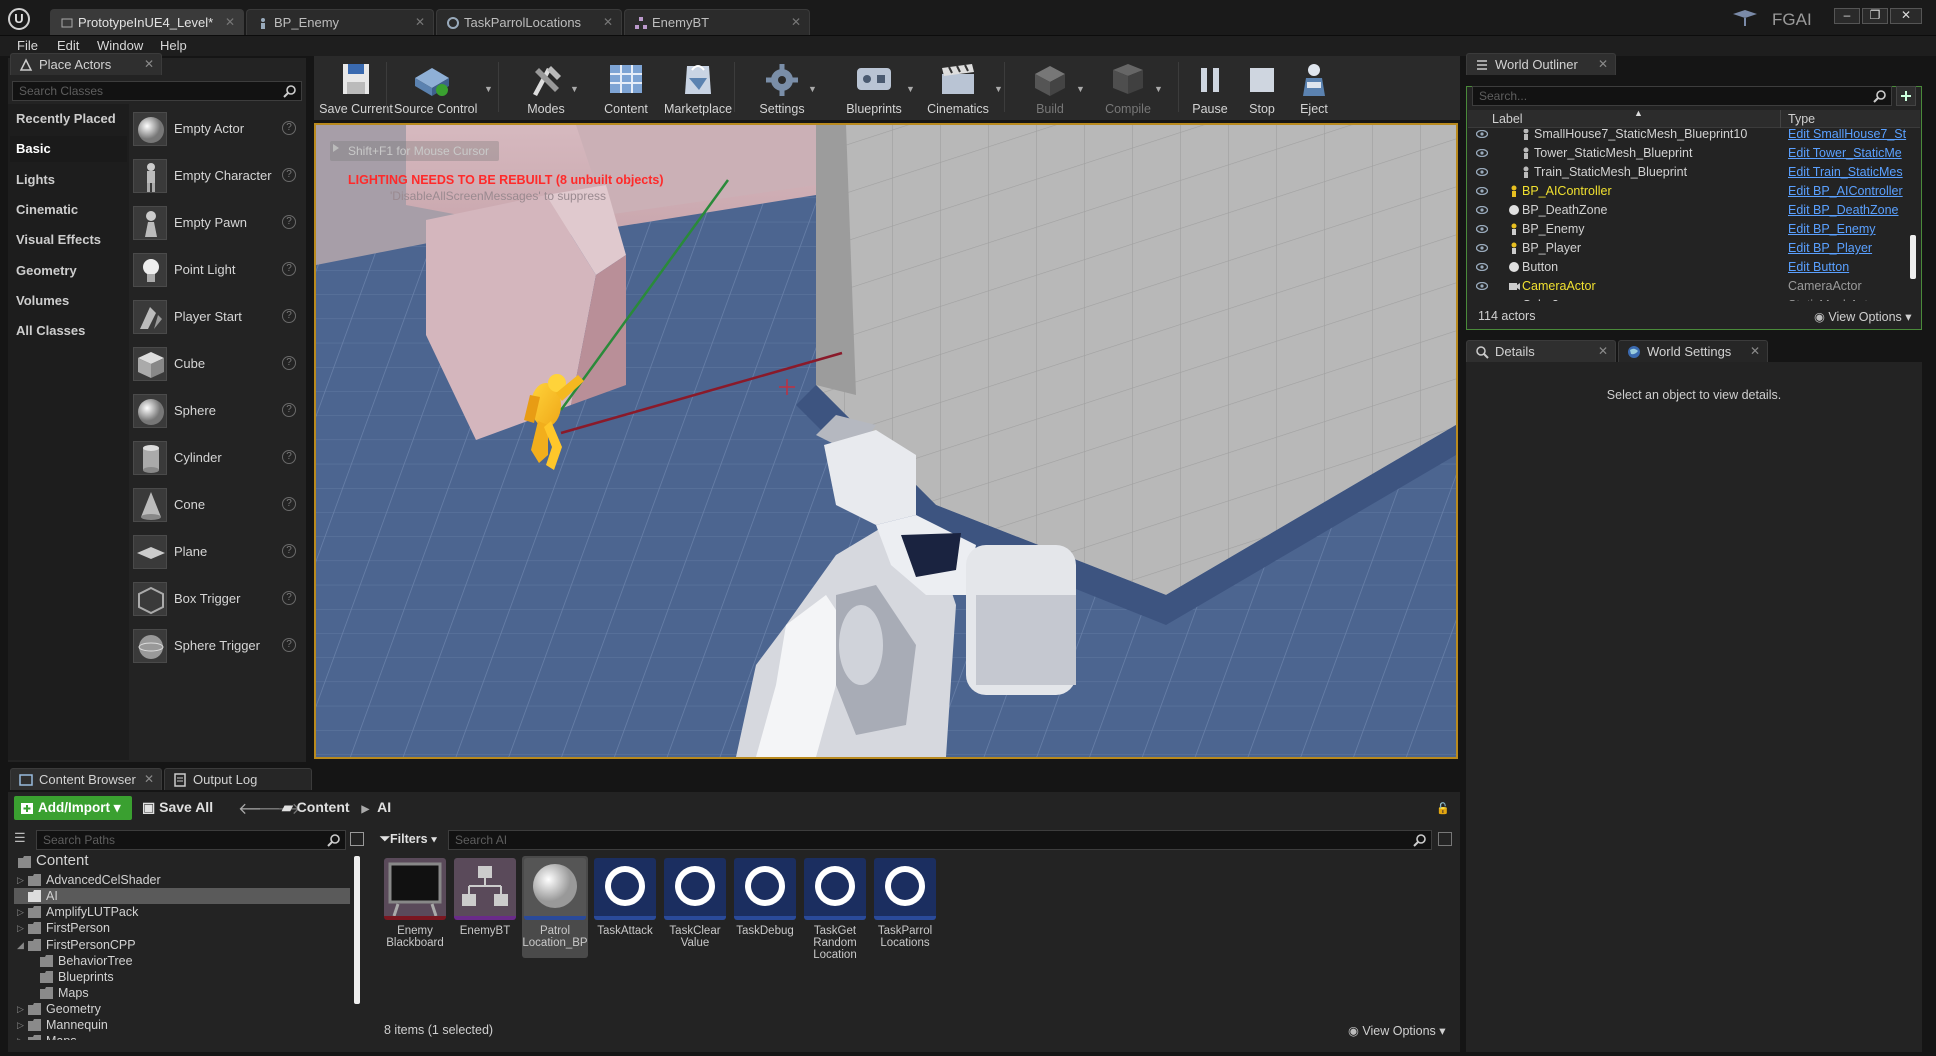 Image resolution: width=1936 pixels, height=1056 pixels. What do you see at coordinates (191, 840) in the screenshot?
I see `search-paths-input: Search Paths` at bounding box center [191, 840].